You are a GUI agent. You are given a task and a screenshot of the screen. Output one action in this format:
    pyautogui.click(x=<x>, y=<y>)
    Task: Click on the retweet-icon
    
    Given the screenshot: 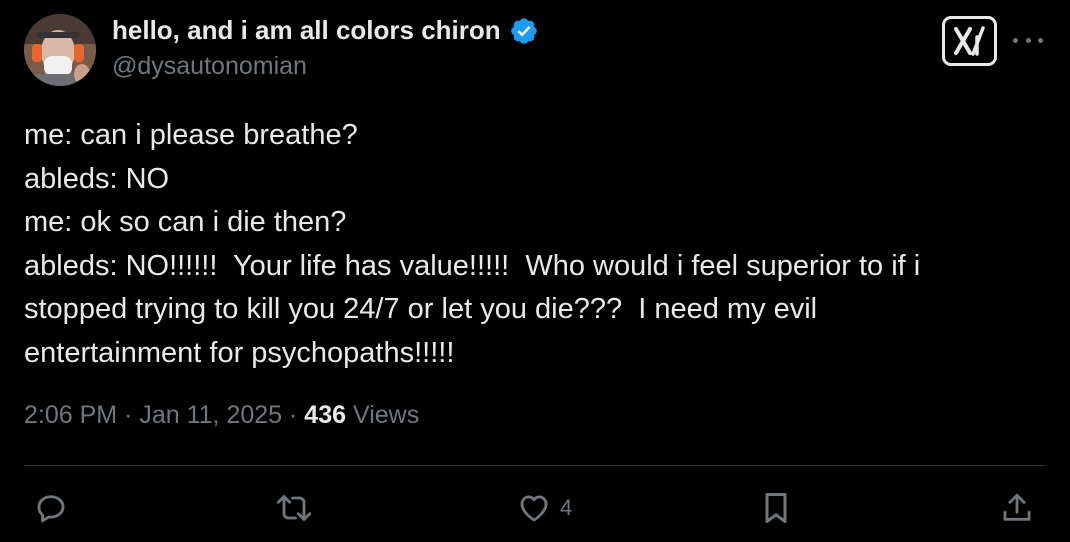 What is the action you would take?
    pyautogui.click(x=294, y=508)
    